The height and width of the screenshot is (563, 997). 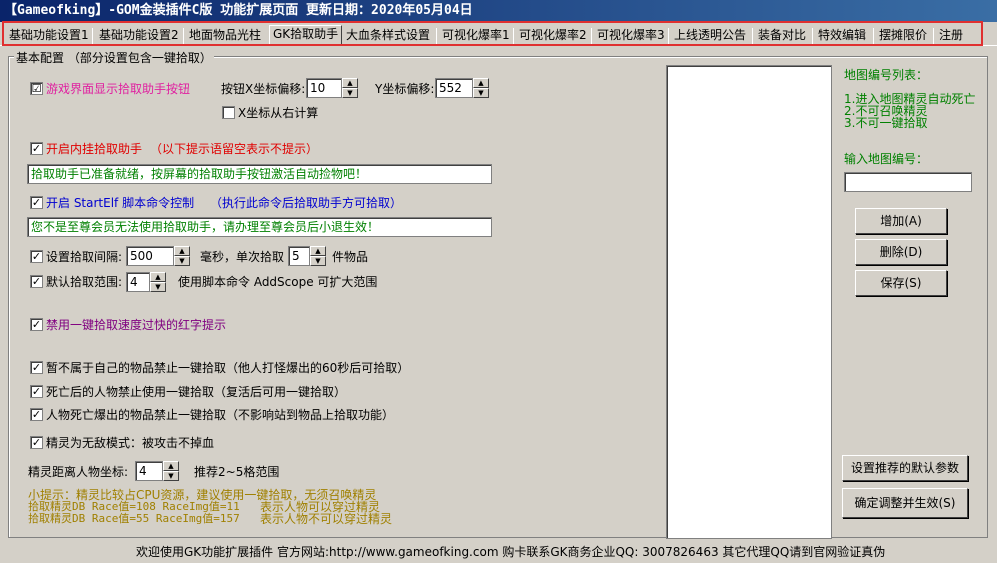 What do you see at coordinates (886, 75) in the screenshot?
I see `map-list-title: 地图编号列表：` at bounding box center [886, 75].